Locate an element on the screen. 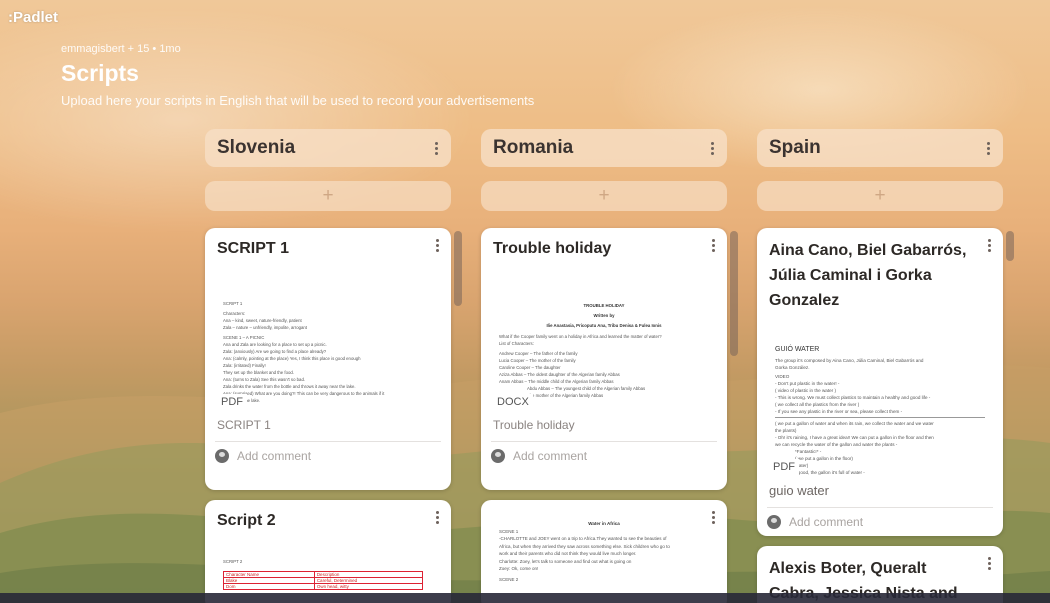 This screenshot has height=603, width=1050. doc-line: SCENE 2 is located at coordinates (509, 579).